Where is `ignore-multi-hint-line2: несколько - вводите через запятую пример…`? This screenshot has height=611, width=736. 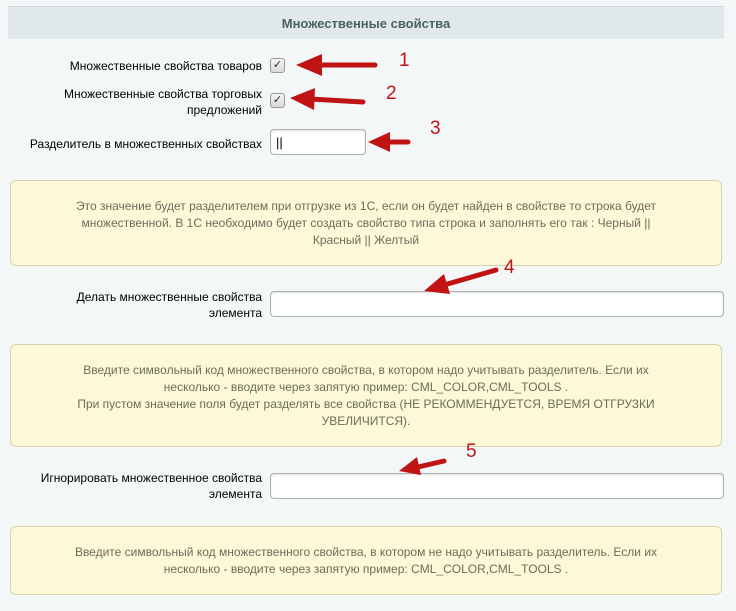 ignore-multi-hint-line2: несколько - вводите через запятую пример… is located at coordinates (366, 568).